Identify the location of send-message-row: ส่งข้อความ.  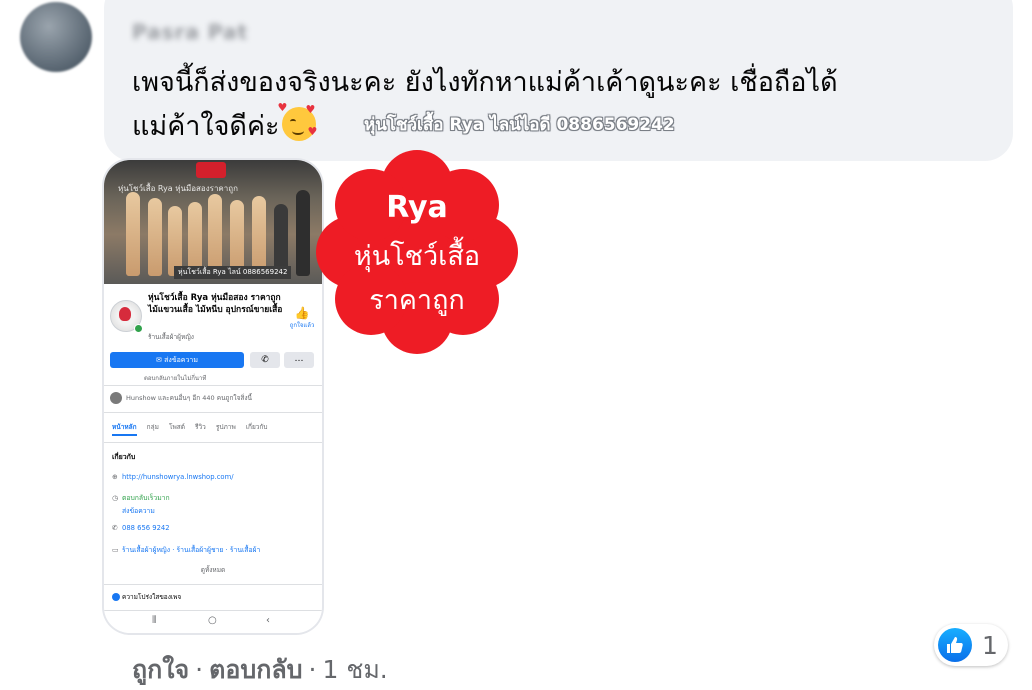
(133, 510).